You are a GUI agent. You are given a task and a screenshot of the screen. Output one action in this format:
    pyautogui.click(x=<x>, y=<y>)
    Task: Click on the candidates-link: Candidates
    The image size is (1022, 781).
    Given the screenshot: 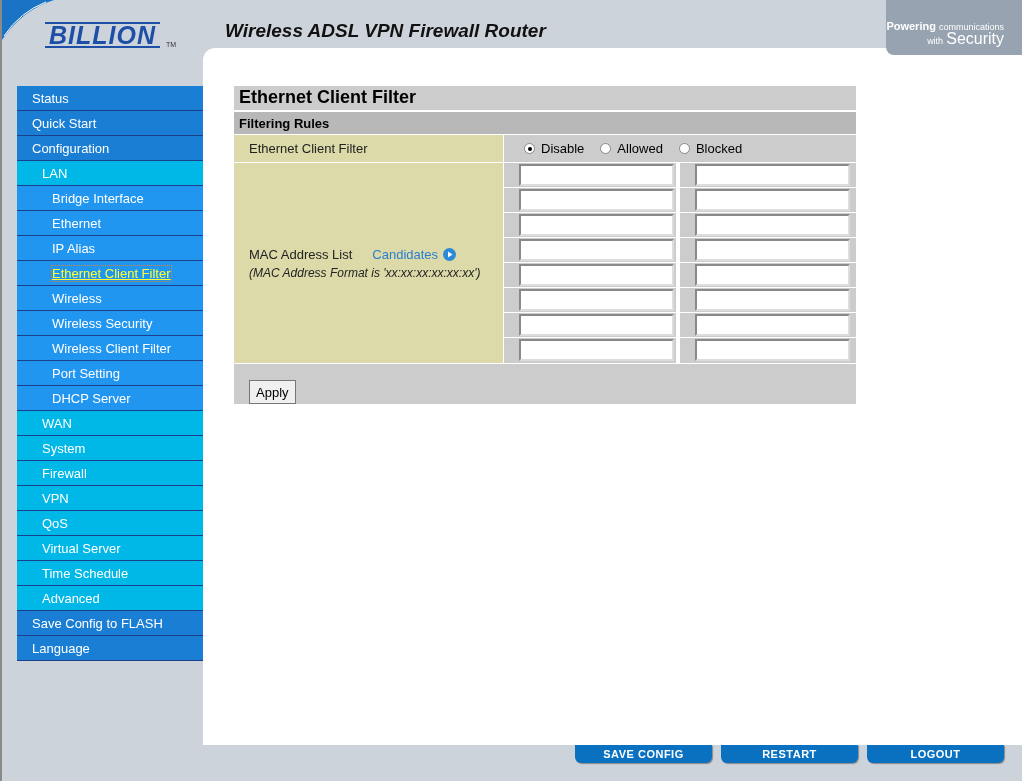 What is the action you would take?
    pyautogui.click(x=405, y=254)
    